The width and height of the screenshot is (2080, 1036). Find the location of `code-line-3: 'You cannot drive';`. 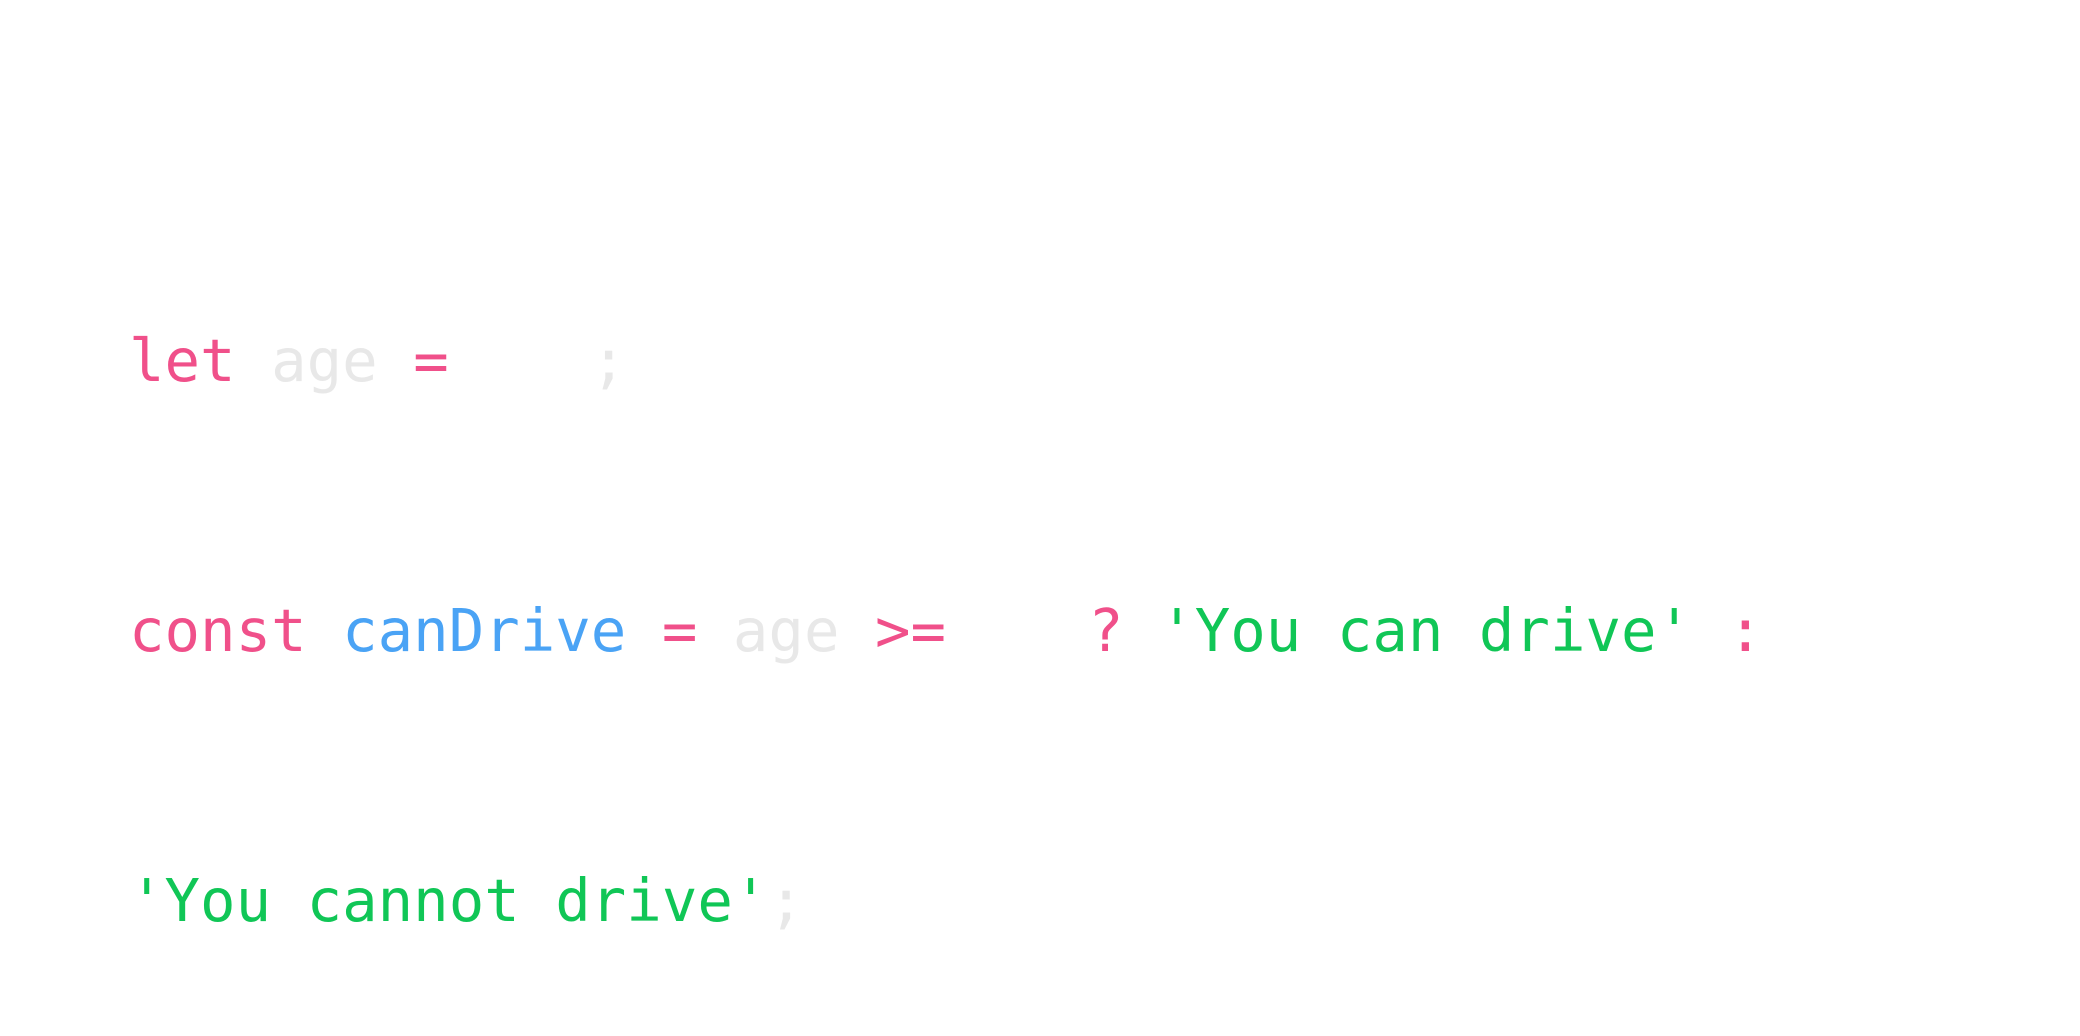

code-line-3: 'You cannot drive'; is located at coordinates (946, 901).